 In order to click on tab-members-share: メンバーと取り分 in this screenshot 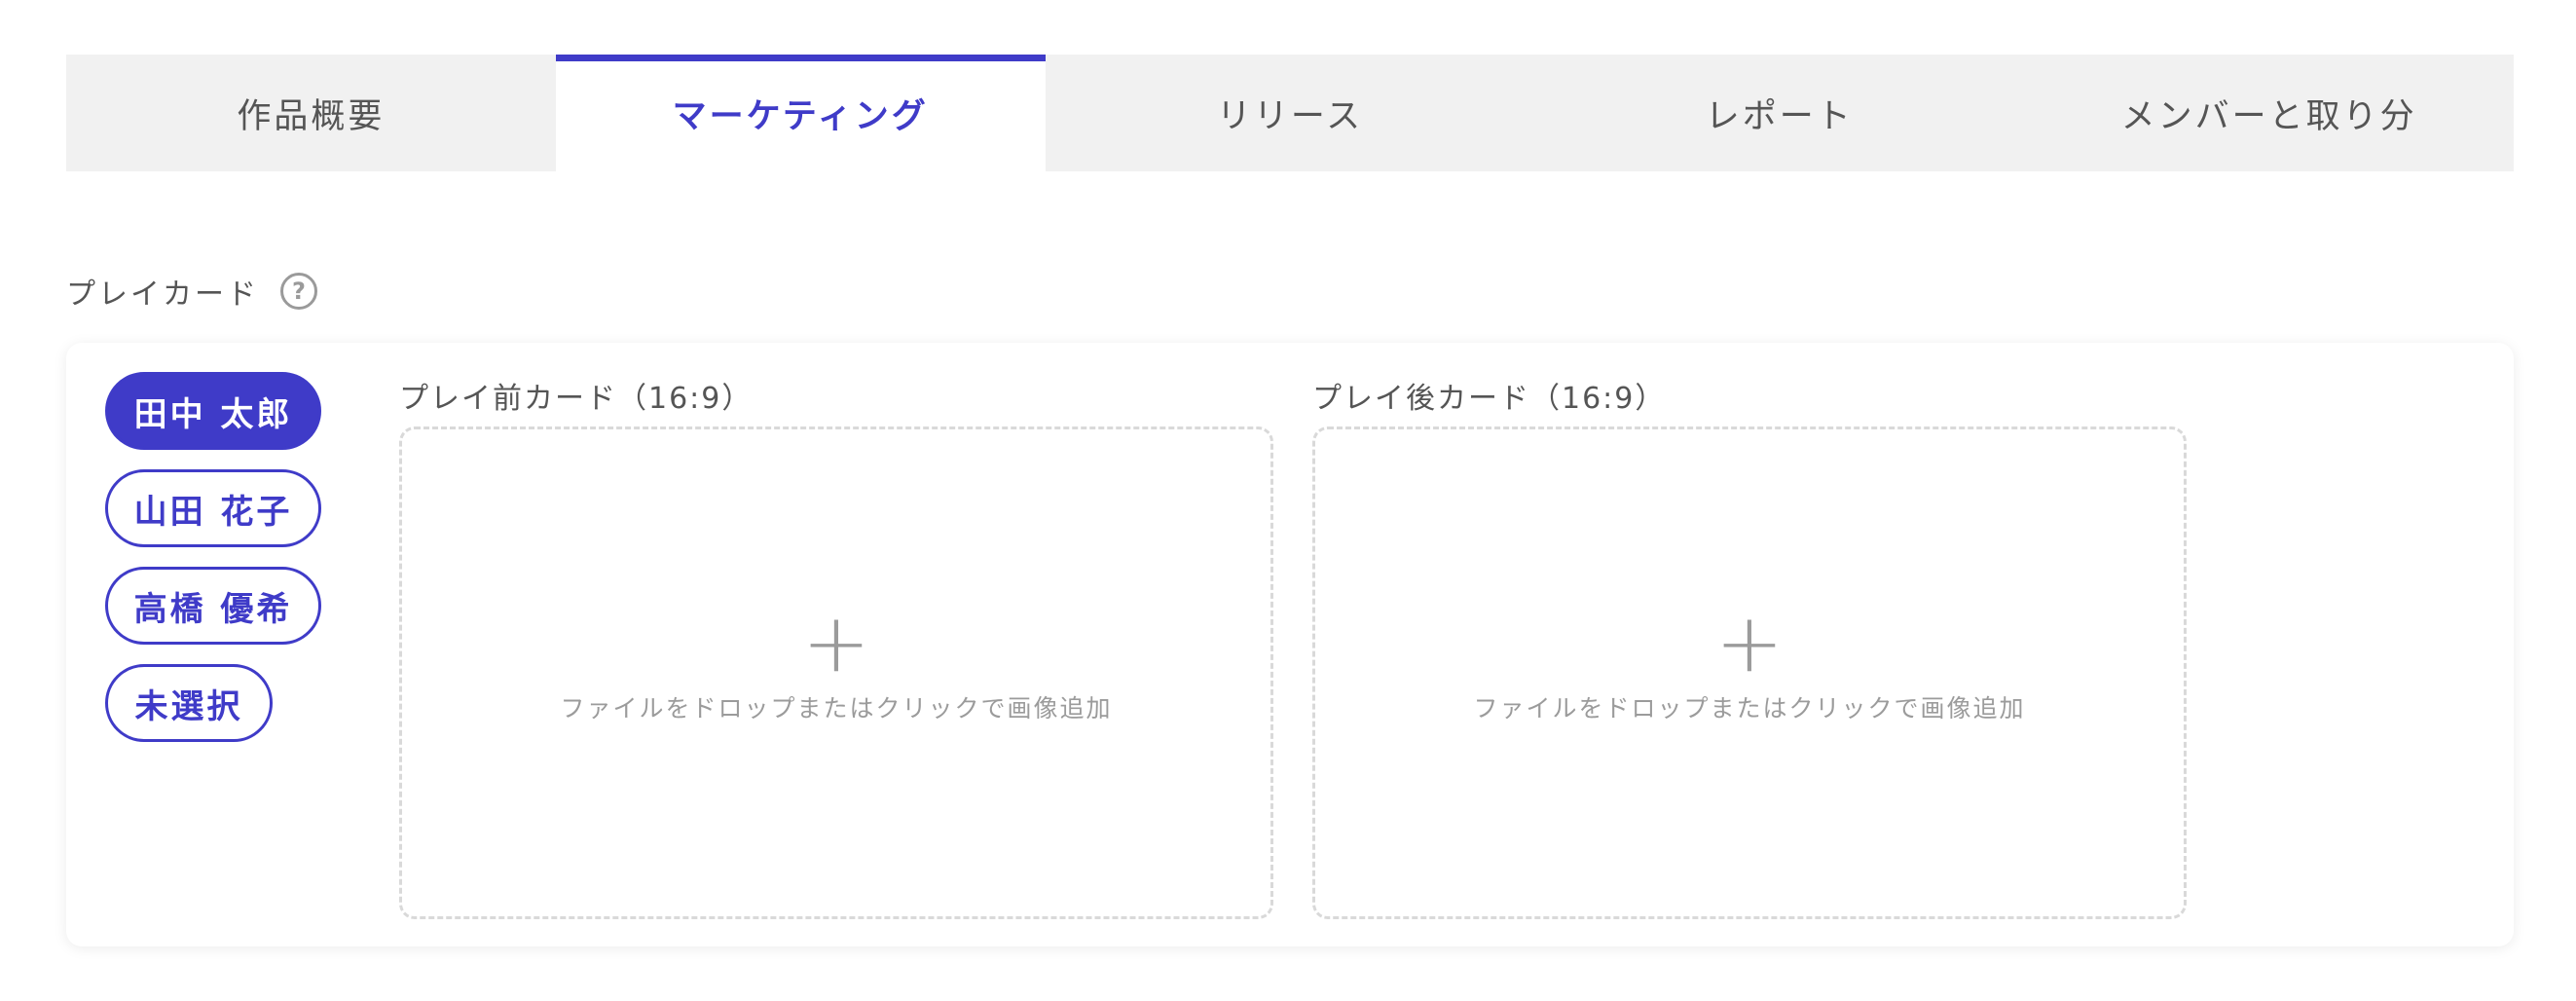, I will do `click(2269, 113)`.